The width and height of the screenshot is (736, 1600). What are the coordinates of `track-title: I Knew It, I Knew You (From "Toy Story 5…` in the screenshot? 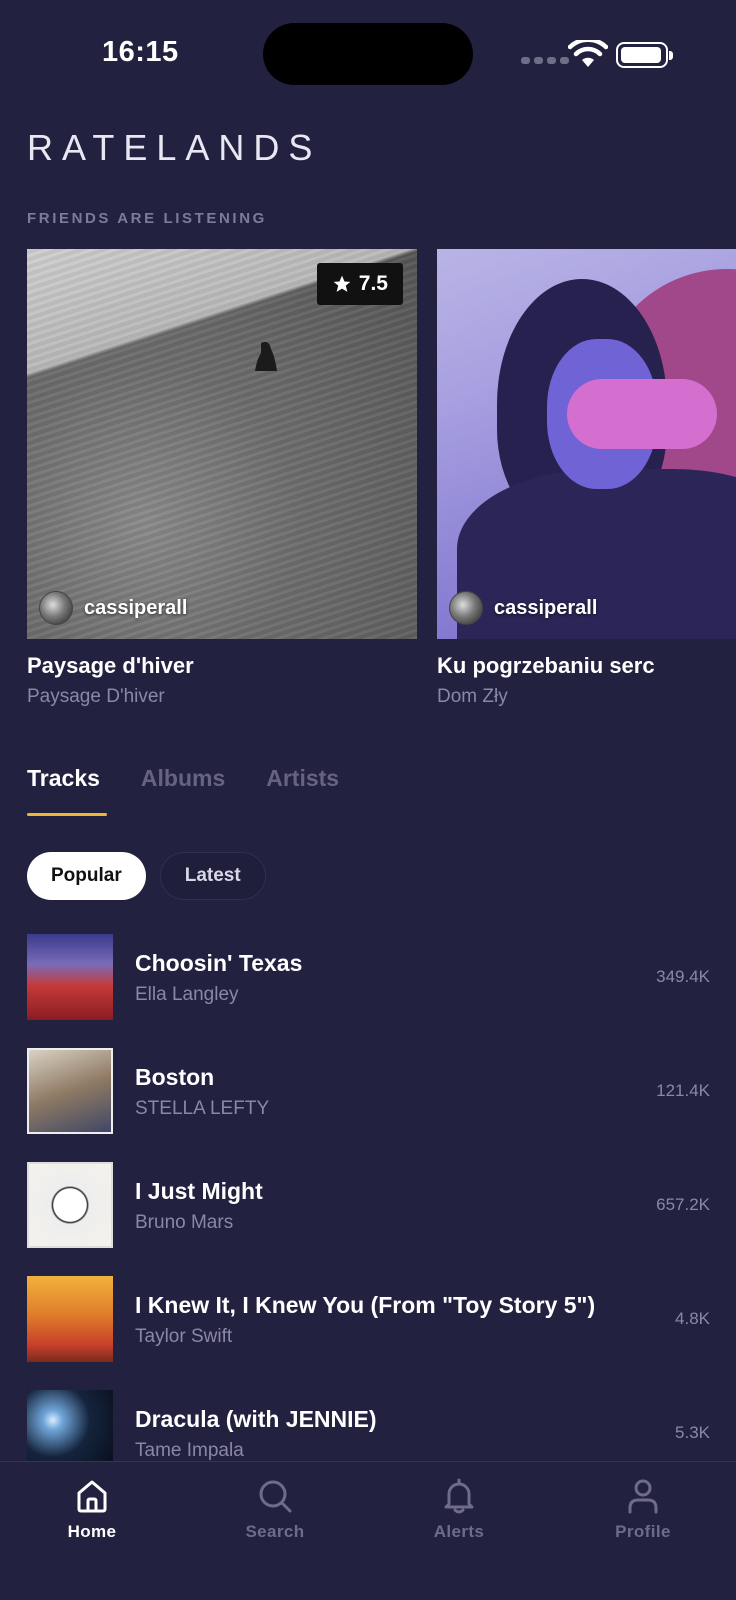 It's located at (365, 1305).